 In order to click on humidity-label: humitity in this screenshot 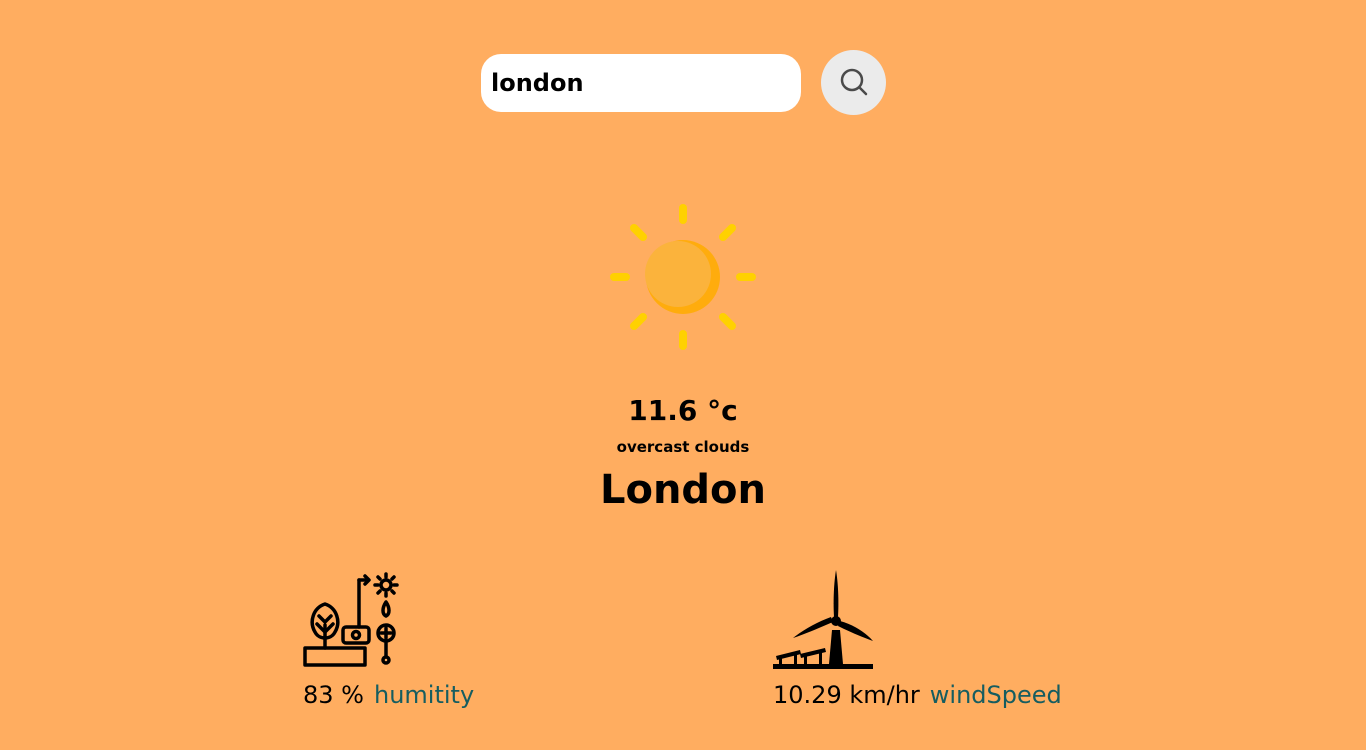, I will do `click(424, 695)`.